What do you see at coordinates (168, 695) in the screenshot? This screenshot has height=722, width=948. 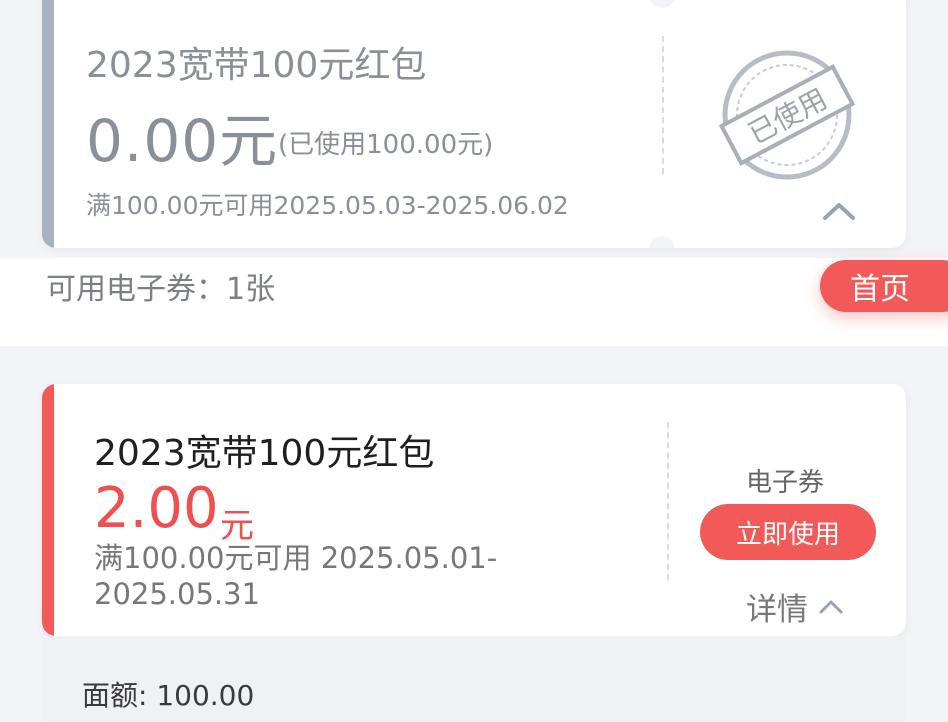 I see `face-value-text: 面额: 100.00` at bounding box center [168, 695].